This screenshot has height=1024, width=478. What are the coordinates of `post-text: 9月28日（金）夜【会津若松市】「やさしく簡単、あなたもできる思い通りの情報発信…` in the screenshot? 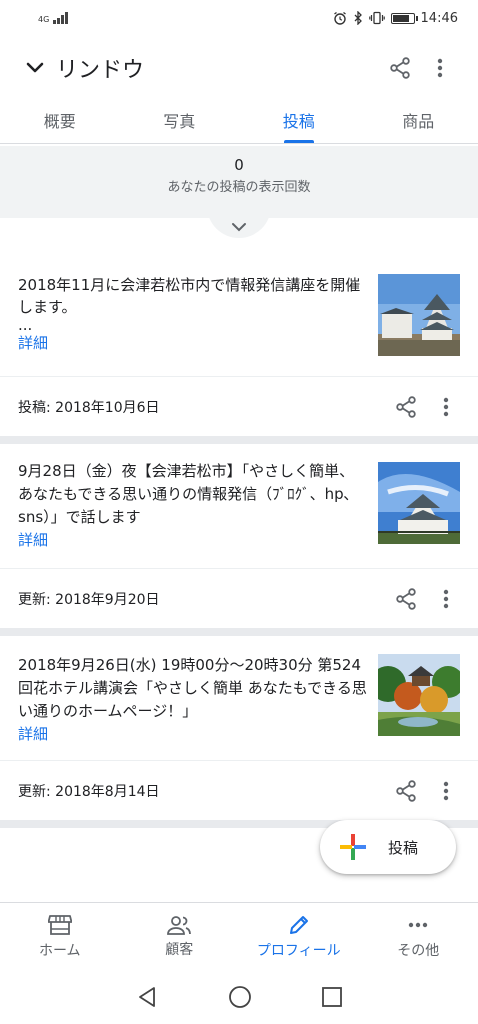 It's located at (186, 494).